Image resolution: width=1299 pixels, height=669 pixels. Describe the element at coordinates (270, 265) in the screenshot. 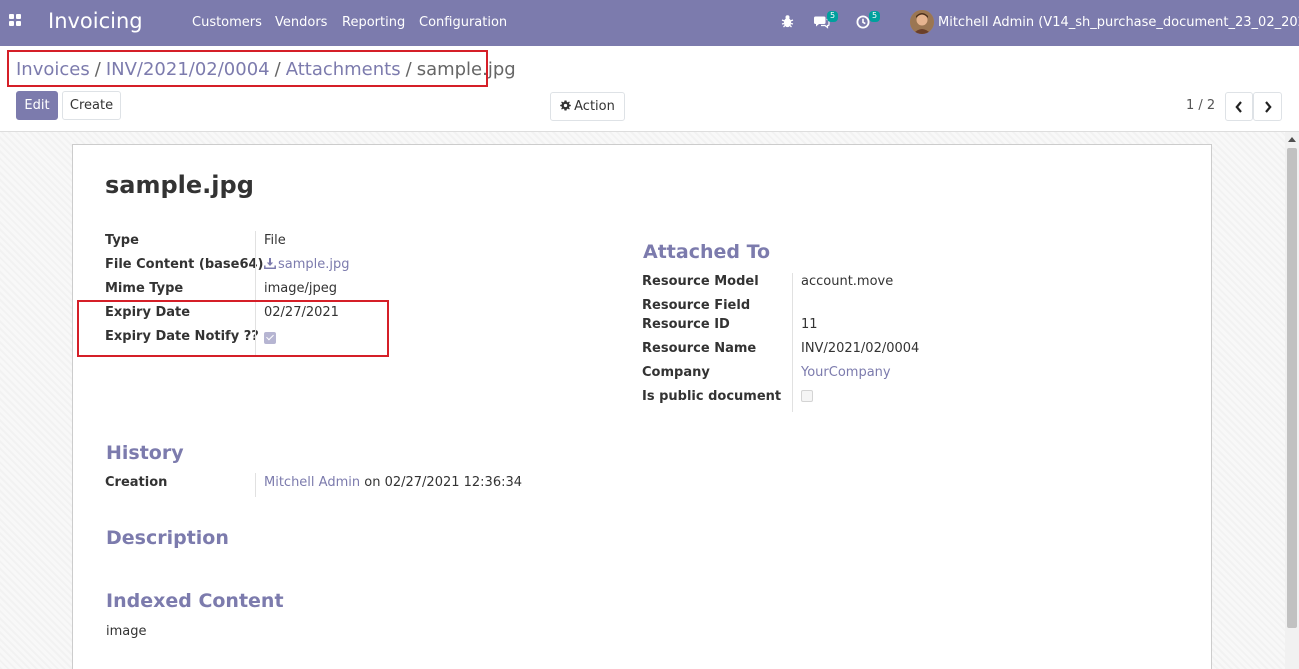

I see `download-icon` at that location.